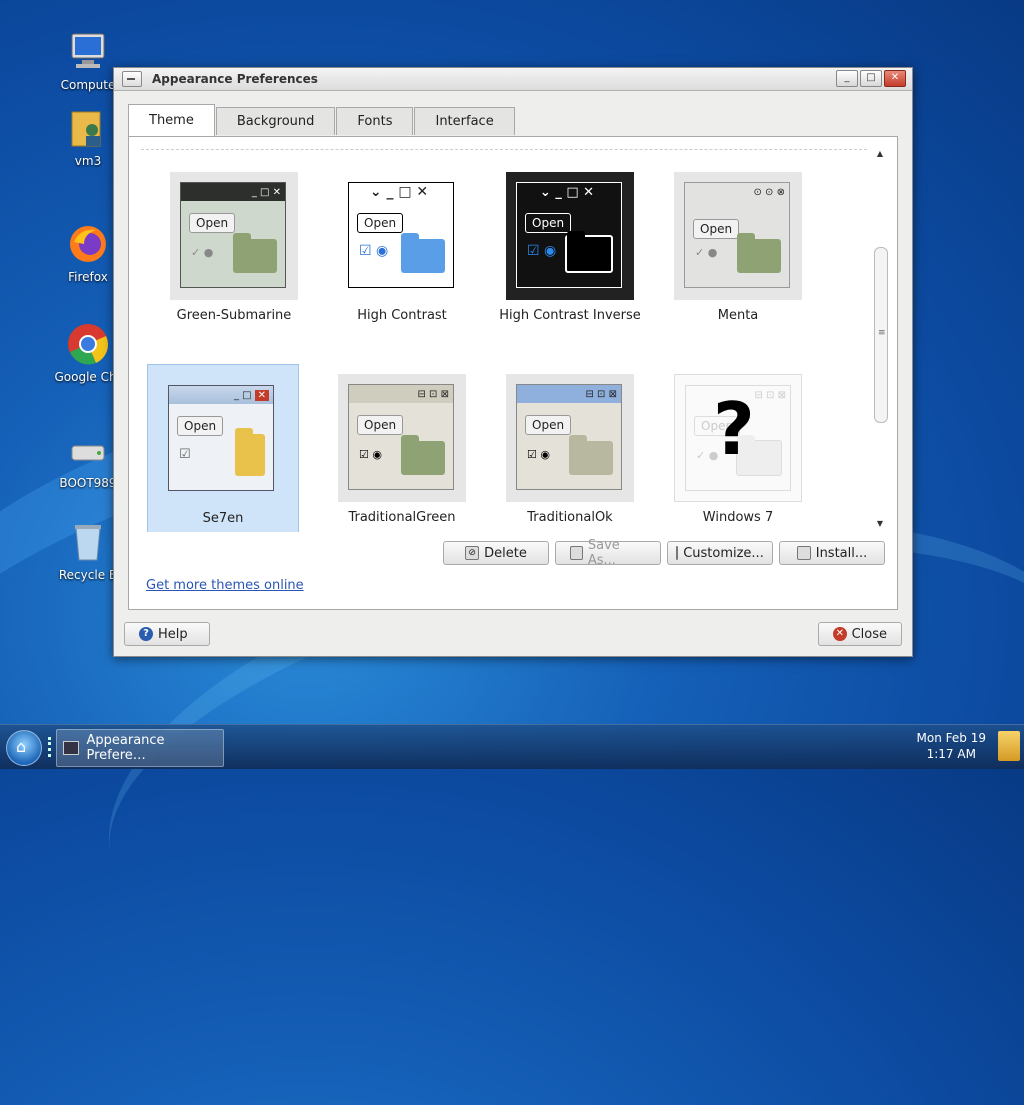 The height and width of the screenshot is (1105, 1024). Describe the element at coordinates (88, 377) in the screenshot. I see `desktop-icon-label: Google Chr` at that location.